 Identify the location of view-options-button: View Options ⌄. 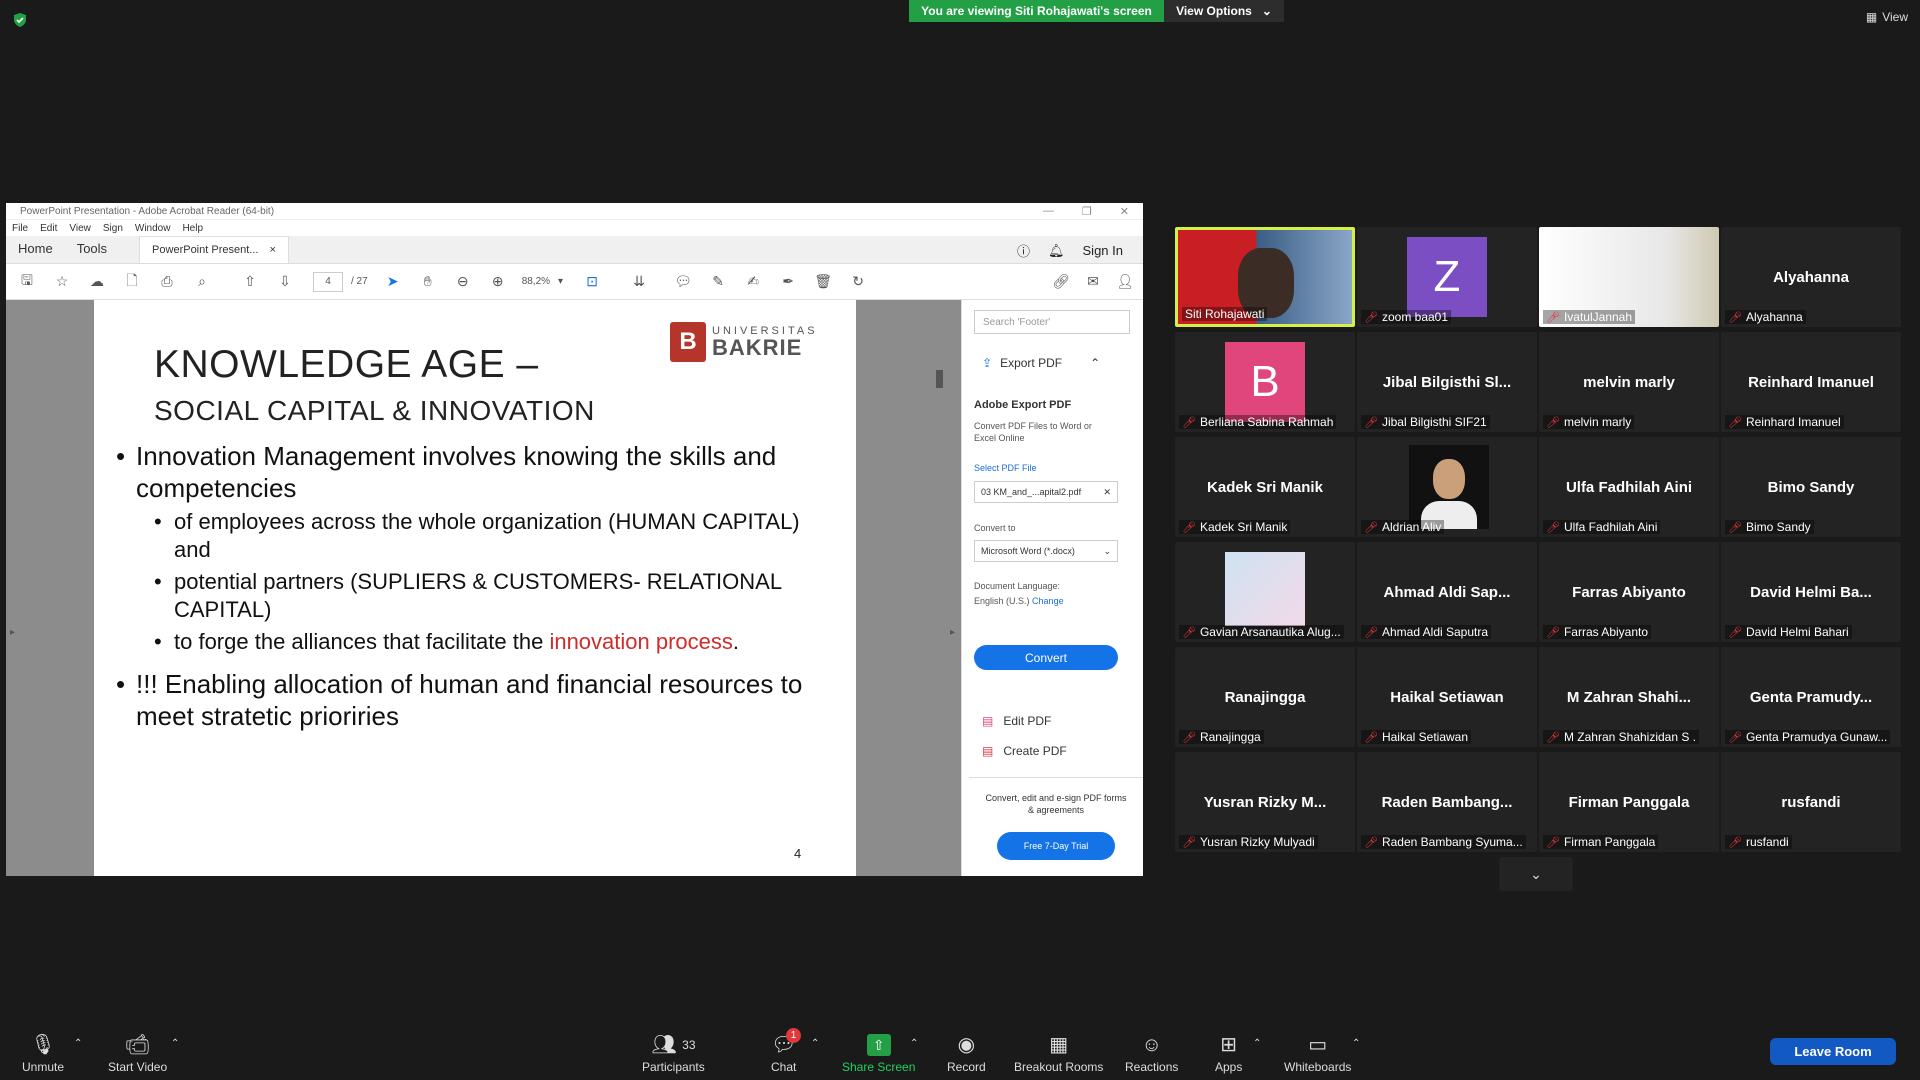
(1224, 11).